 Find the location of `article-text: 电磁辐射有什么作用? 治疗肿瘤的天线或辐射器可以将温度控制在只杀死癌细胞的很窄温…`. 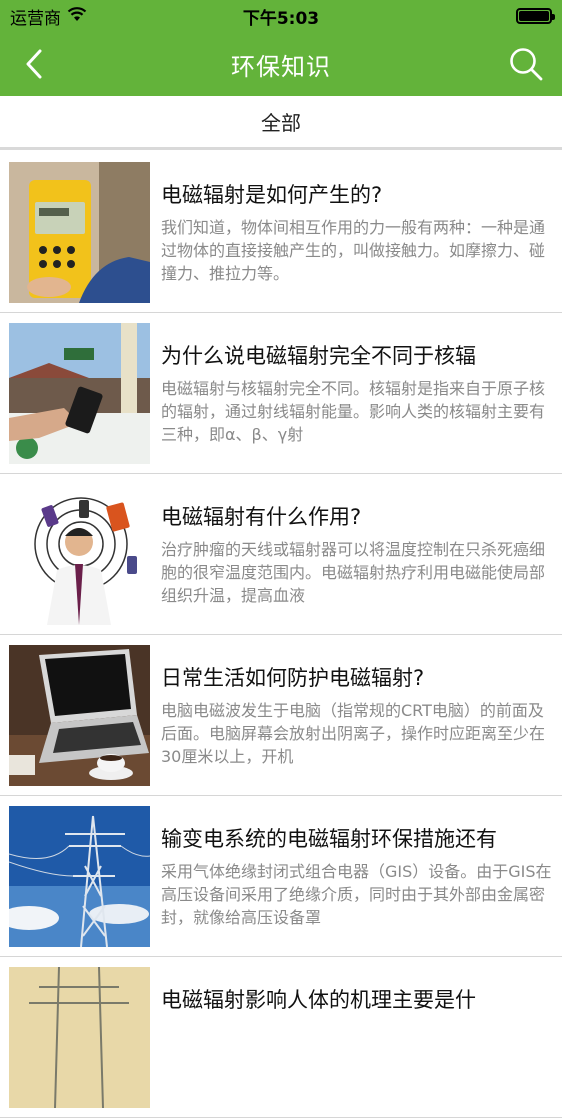

article-text: 电磁辐射有什么作用? 治疗肿瘤的天线或辐射器可以将温度控制在只杀死癌细胞的很窄温… is located at coordinates (358, 554).